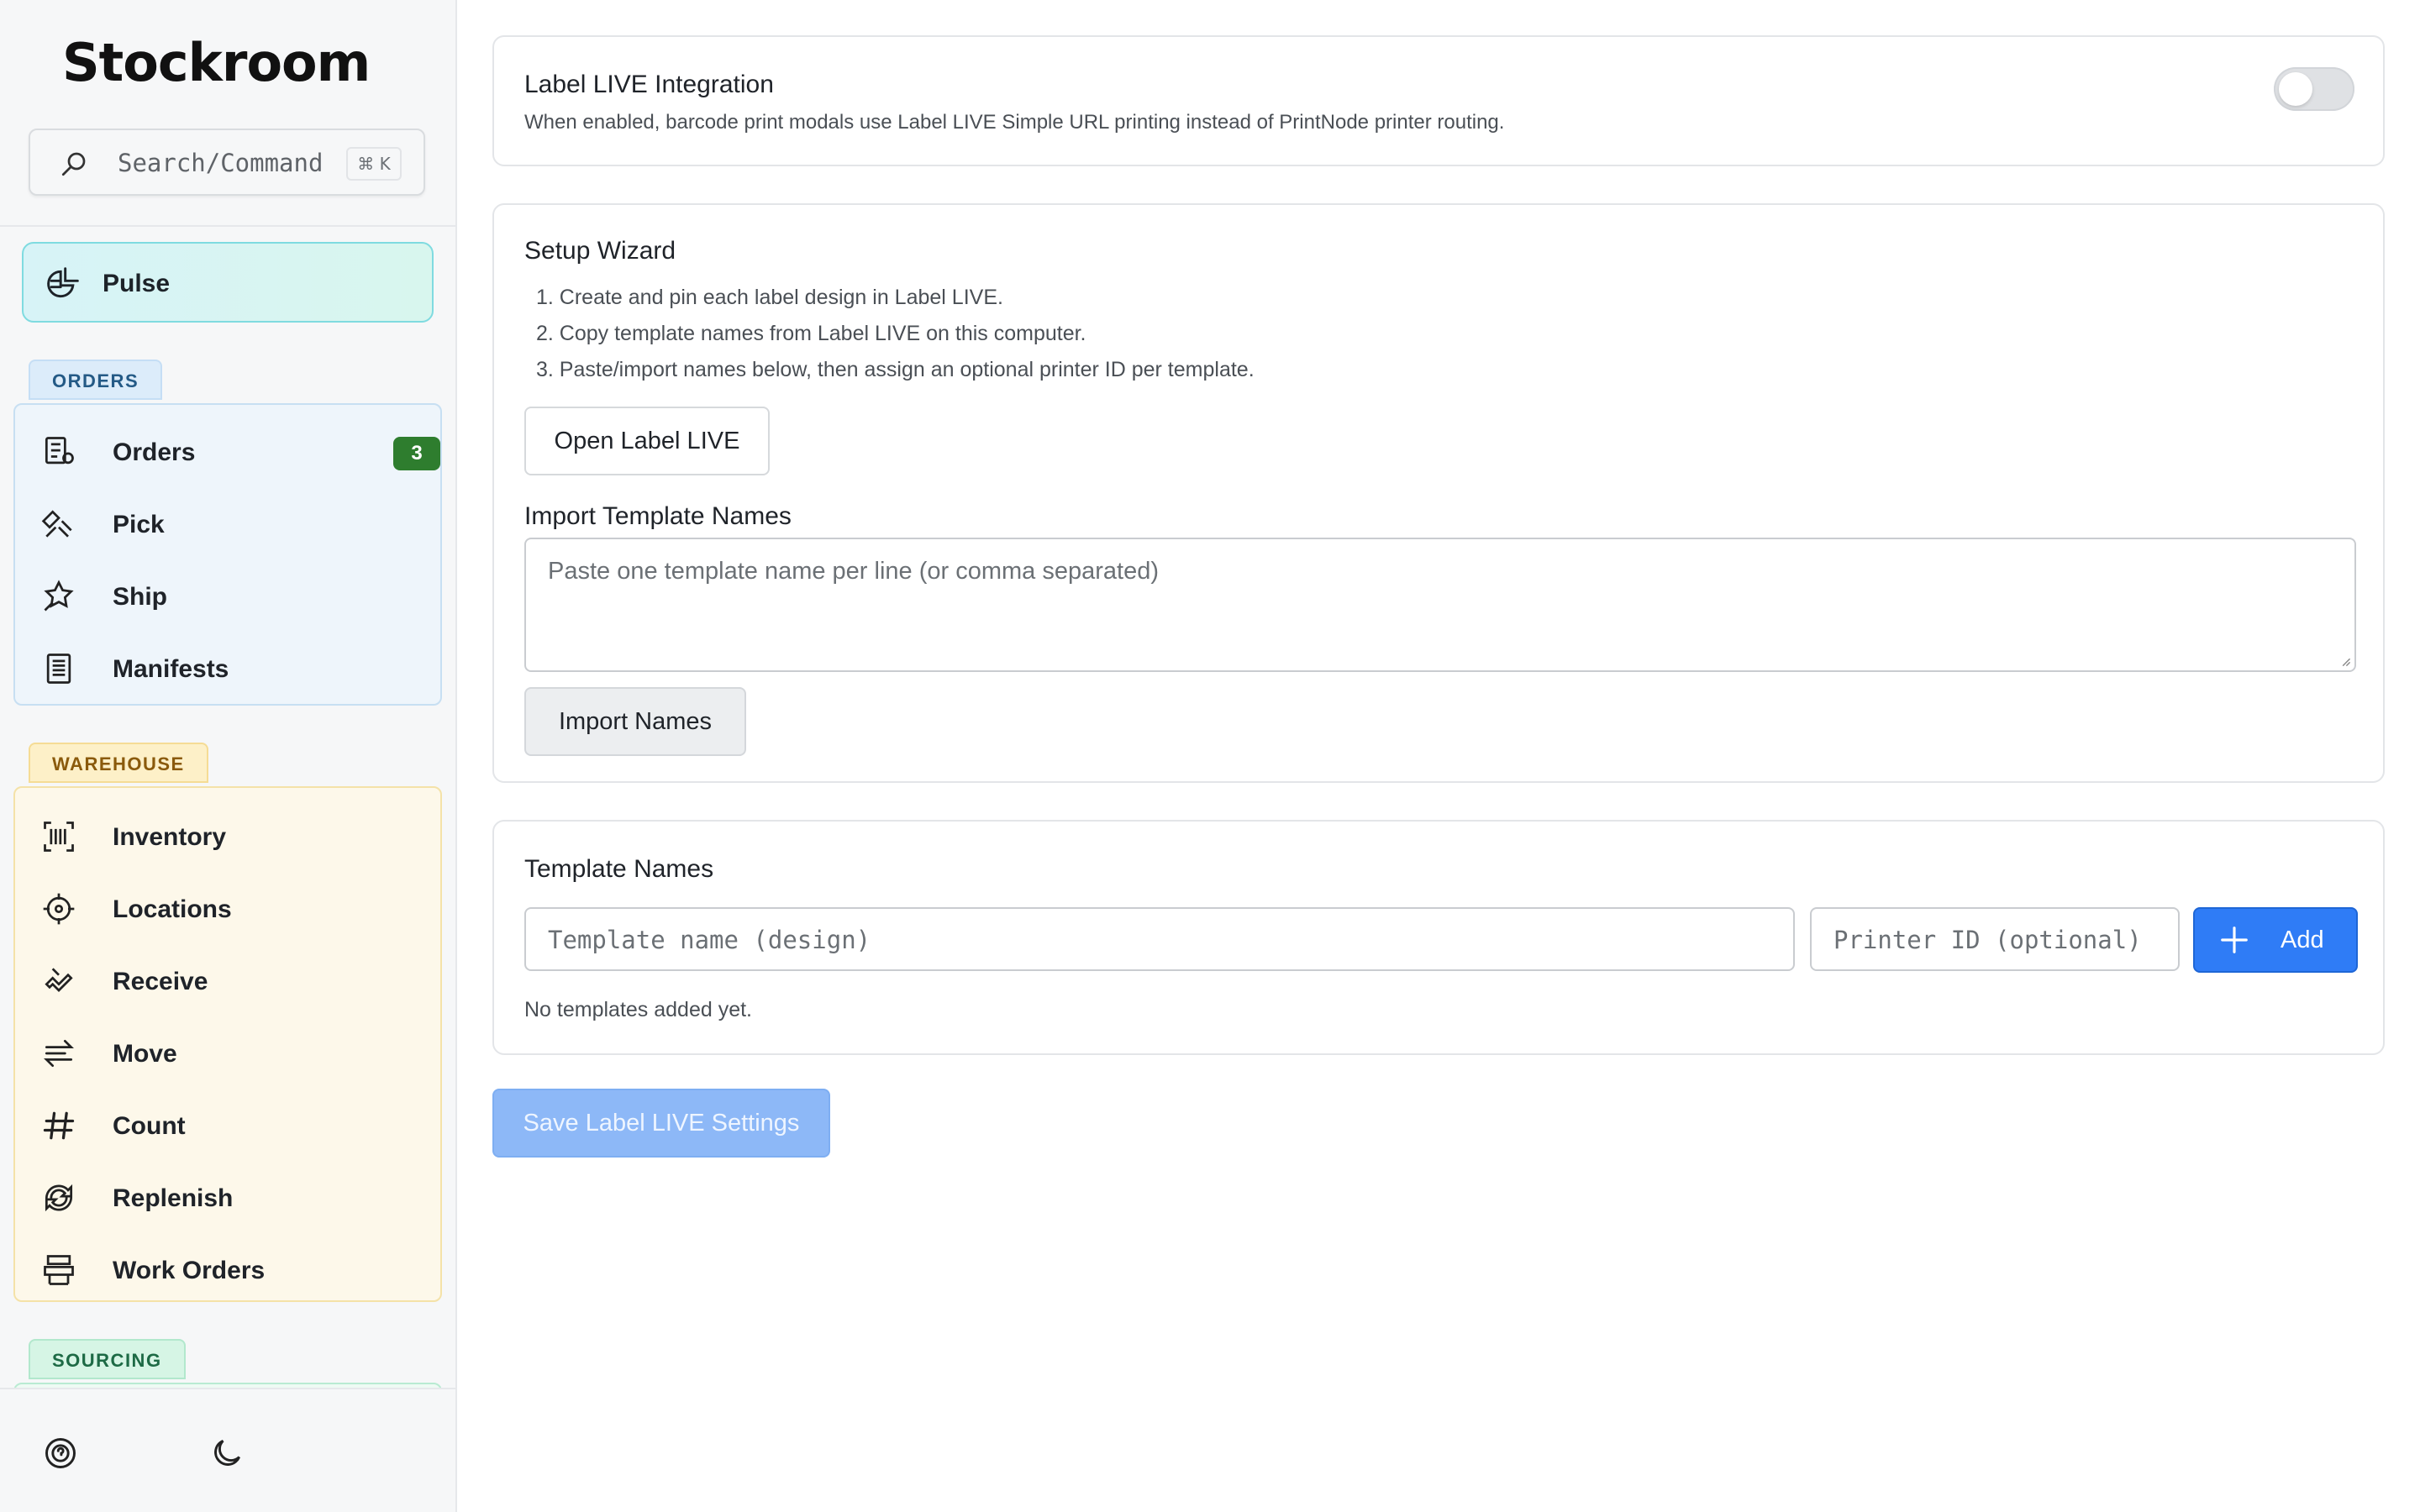 The width and height of the screenshot is (2420, 1512). Describe the element at coordinates (63, 282) in the screenshot. I see `pulse-chart-icon` at that location.